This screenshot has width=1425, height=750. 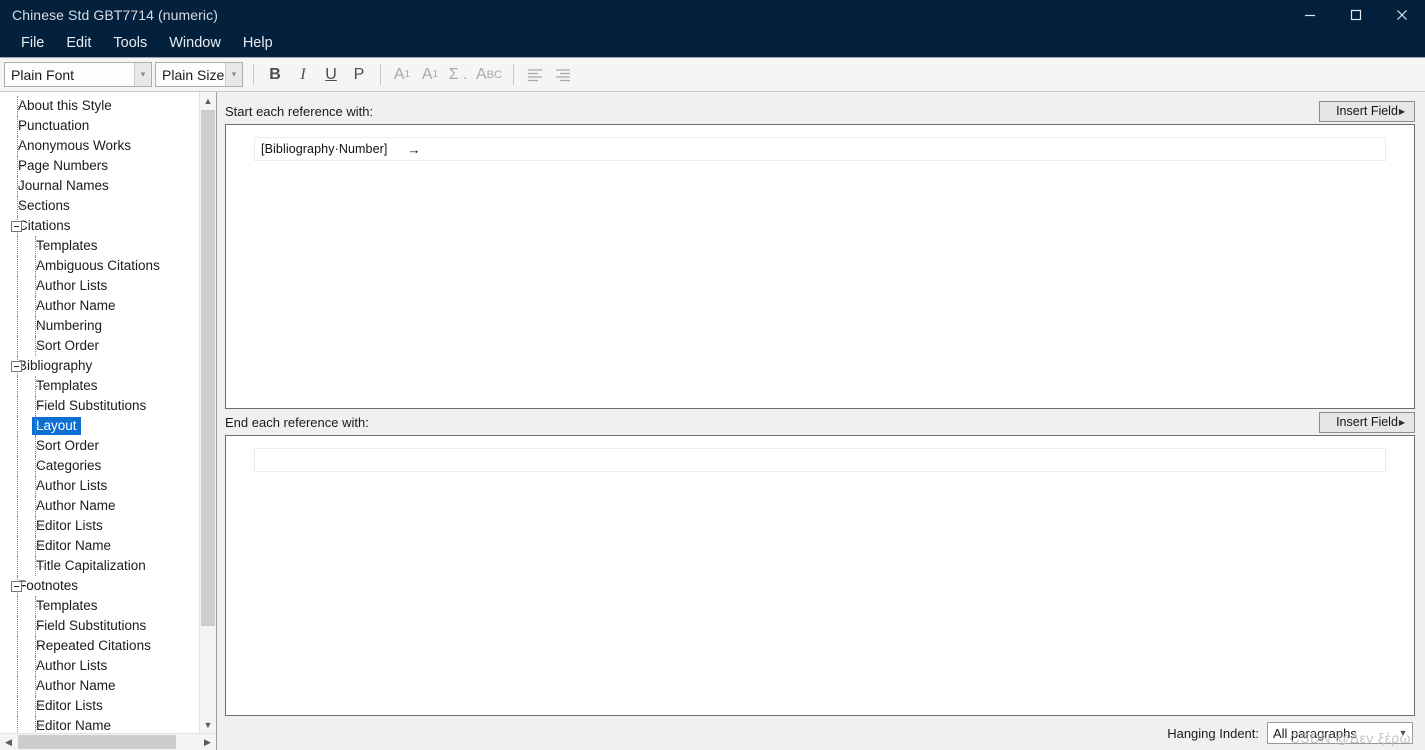 What do you see at coordinates (99, 586) in the screenshot?
I see `tree-item-footnotes: Footnotes` at bounding box center [99, 586].